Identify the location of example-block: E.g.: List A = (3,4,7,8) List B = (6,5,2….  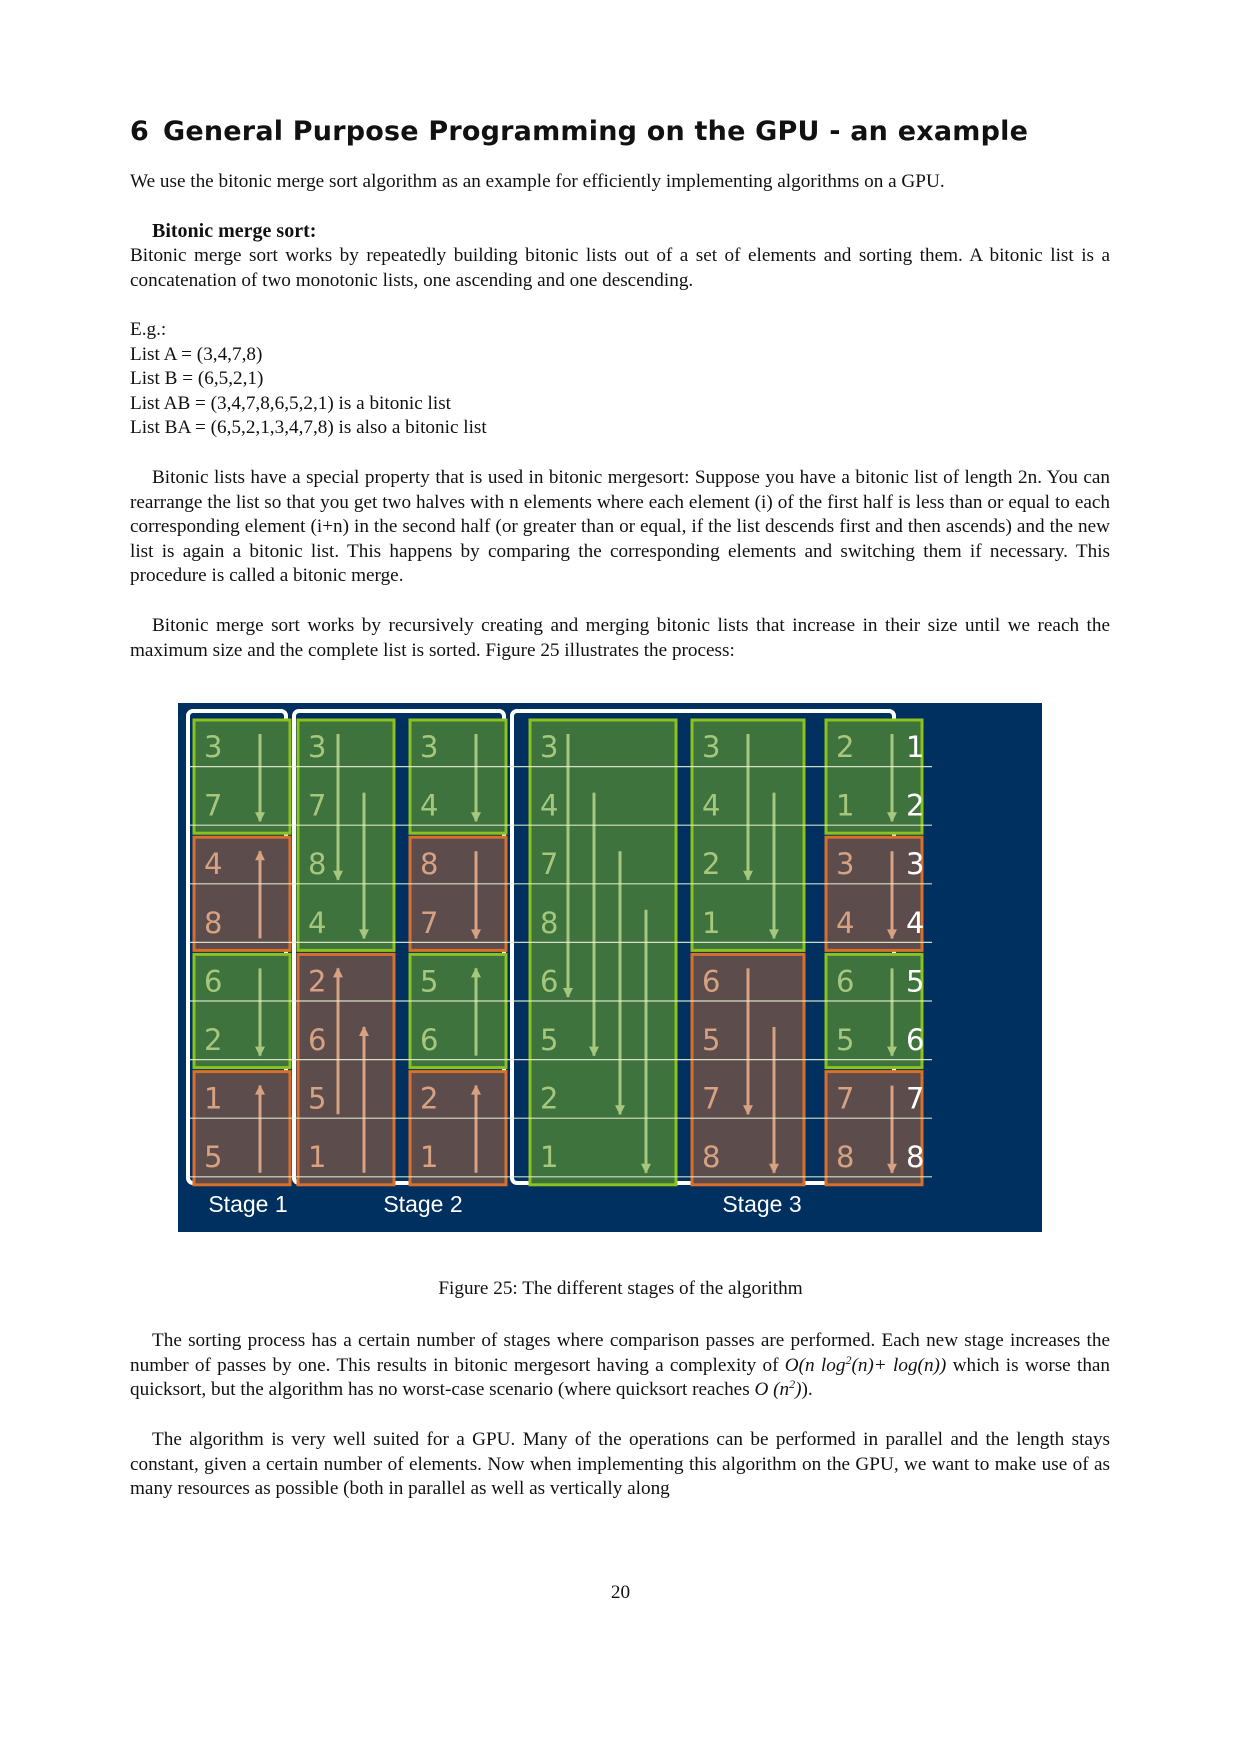
(620, 379).